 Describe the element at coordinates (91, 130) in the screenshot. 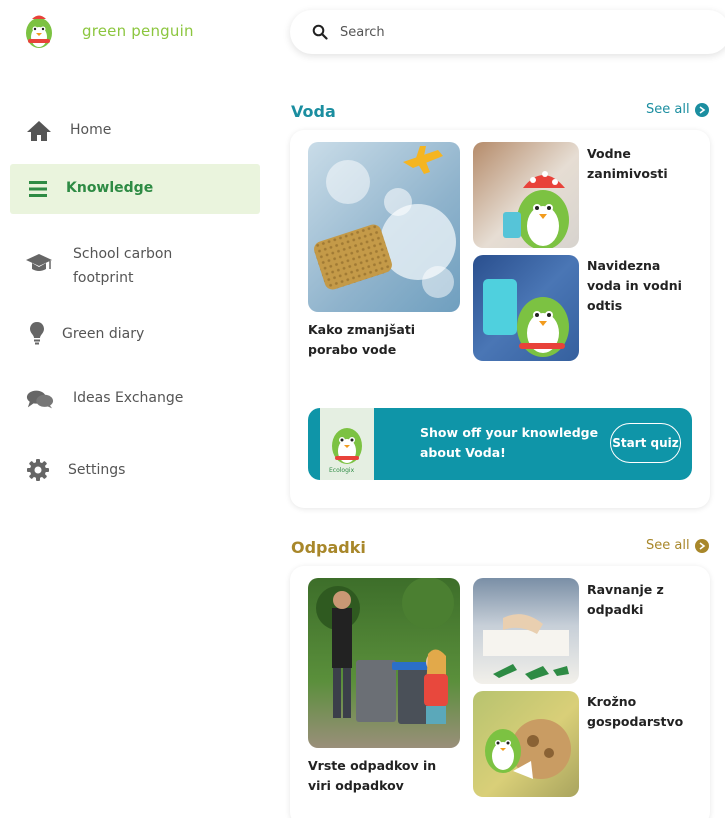

I see `sidebar-item-label: Home` at that location.